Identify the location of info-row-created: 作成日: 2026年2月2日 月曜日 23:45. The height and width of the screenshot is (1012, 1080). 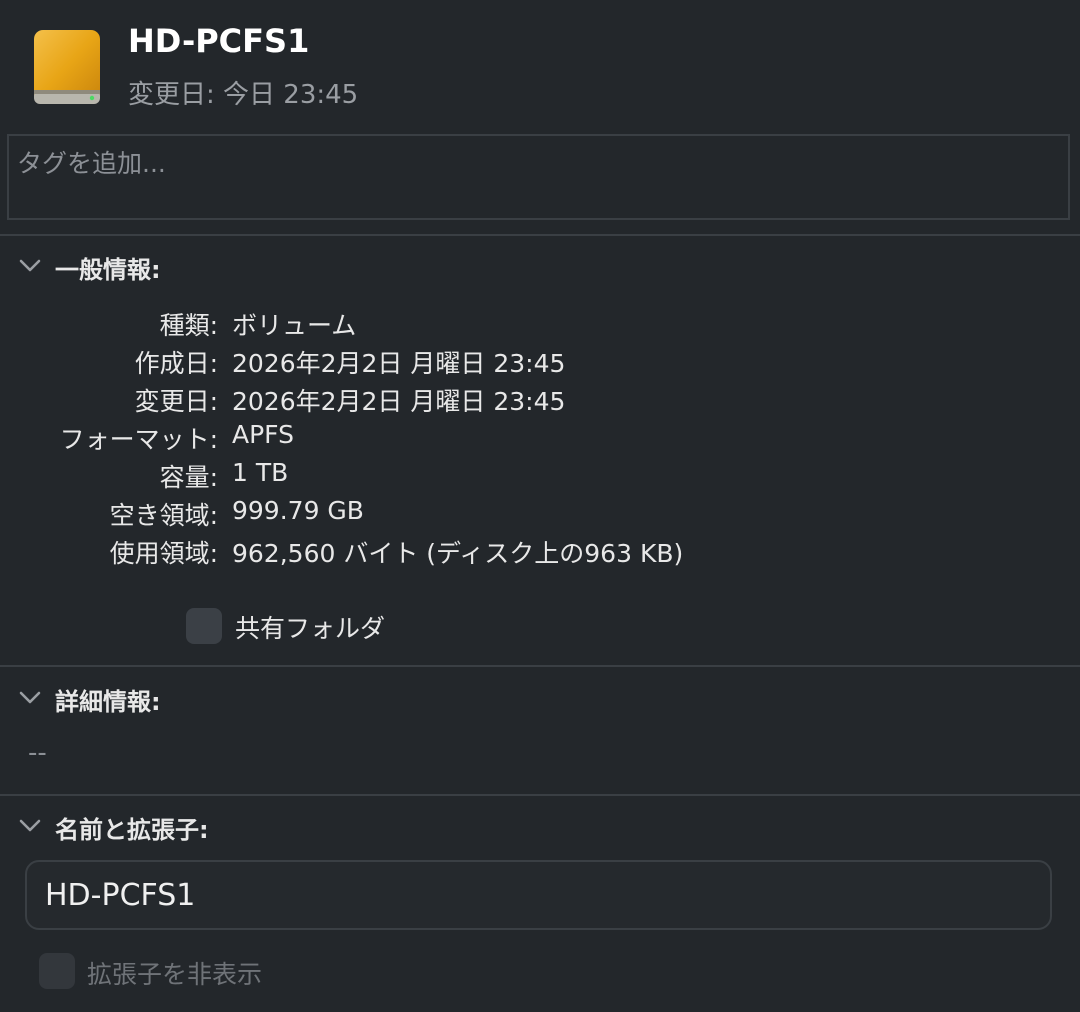
(540, 362).